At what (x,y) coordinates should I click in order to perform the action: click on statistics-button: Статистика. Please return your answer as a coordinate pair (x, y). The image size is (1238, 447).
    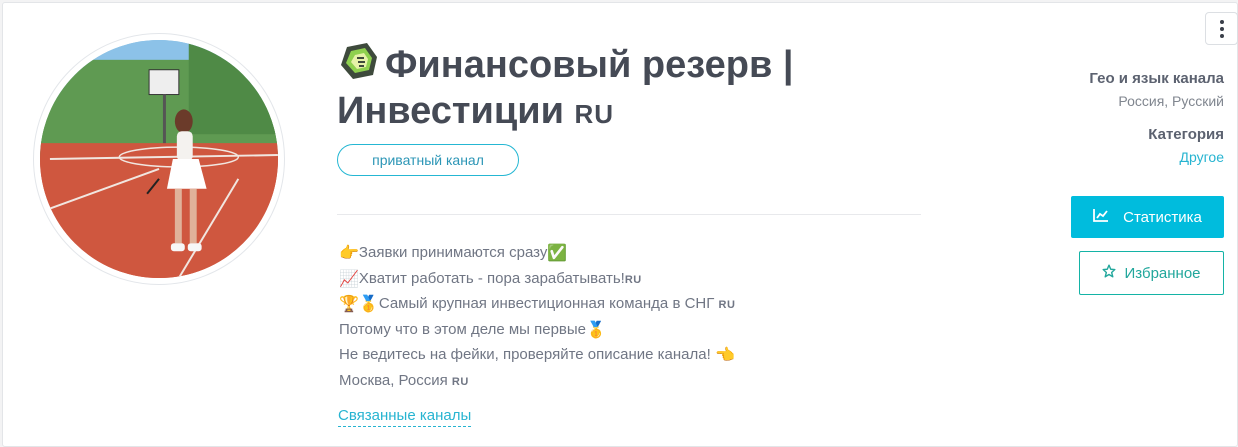
    Looking at the image, I should click on (1147, 217).